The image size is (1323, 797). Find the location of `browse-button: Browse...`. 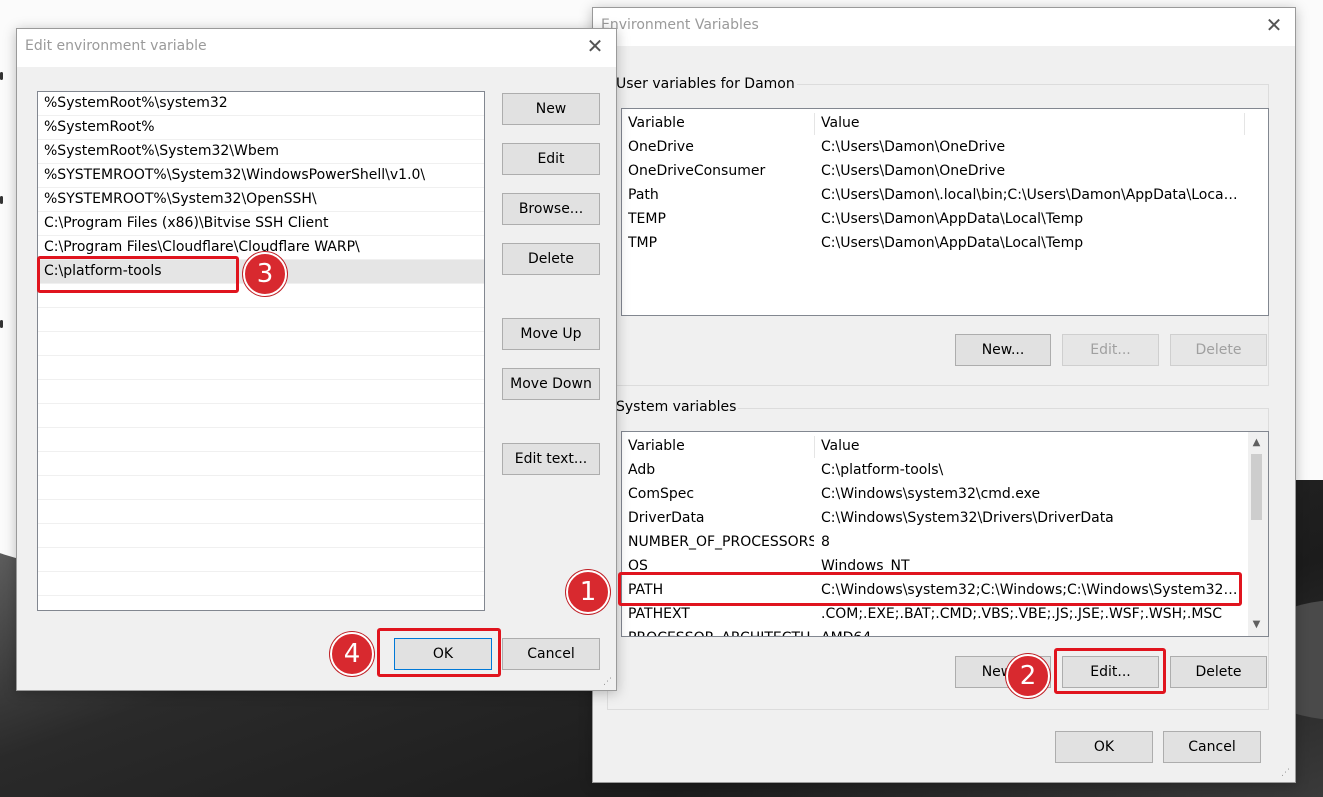

browse-button: Browse... is located at coordinates (551, 209).